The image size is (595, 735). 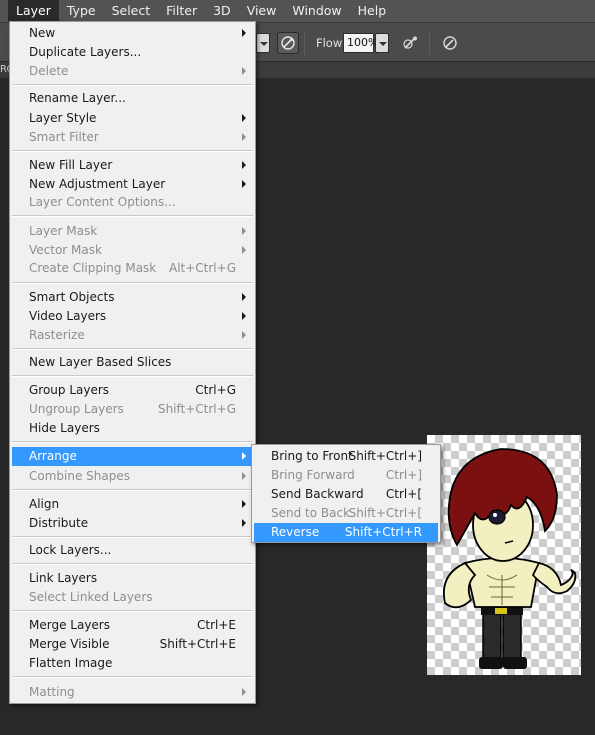 What do you see at coordinates (331, 43) in the screenshot?
I see `flow-label: Flow:` at bounding box center [331, 43].